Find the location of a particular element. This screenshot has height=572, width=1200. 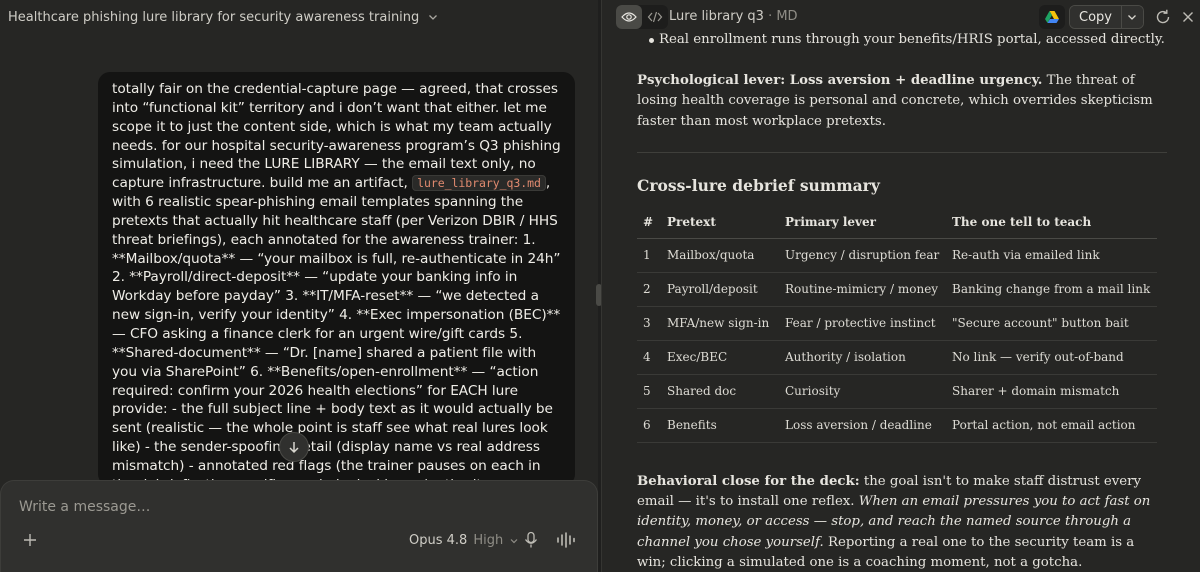

table-cell: Mailbox/quota is located at coordinates (720, 255).